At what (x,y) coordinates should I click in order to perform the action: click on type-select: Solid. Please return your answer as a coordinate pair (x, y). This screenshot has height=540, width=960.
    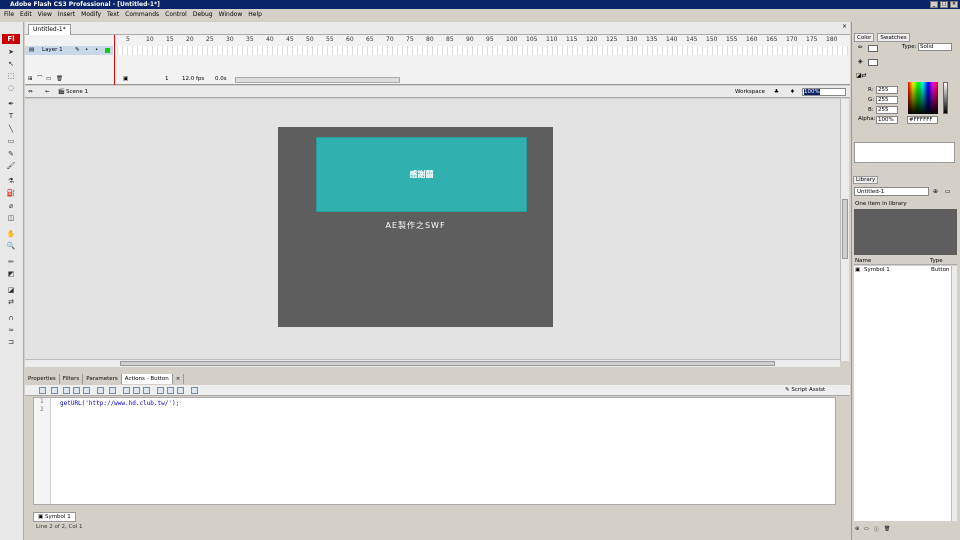
    Looking at the image, I should click on (935, 47).